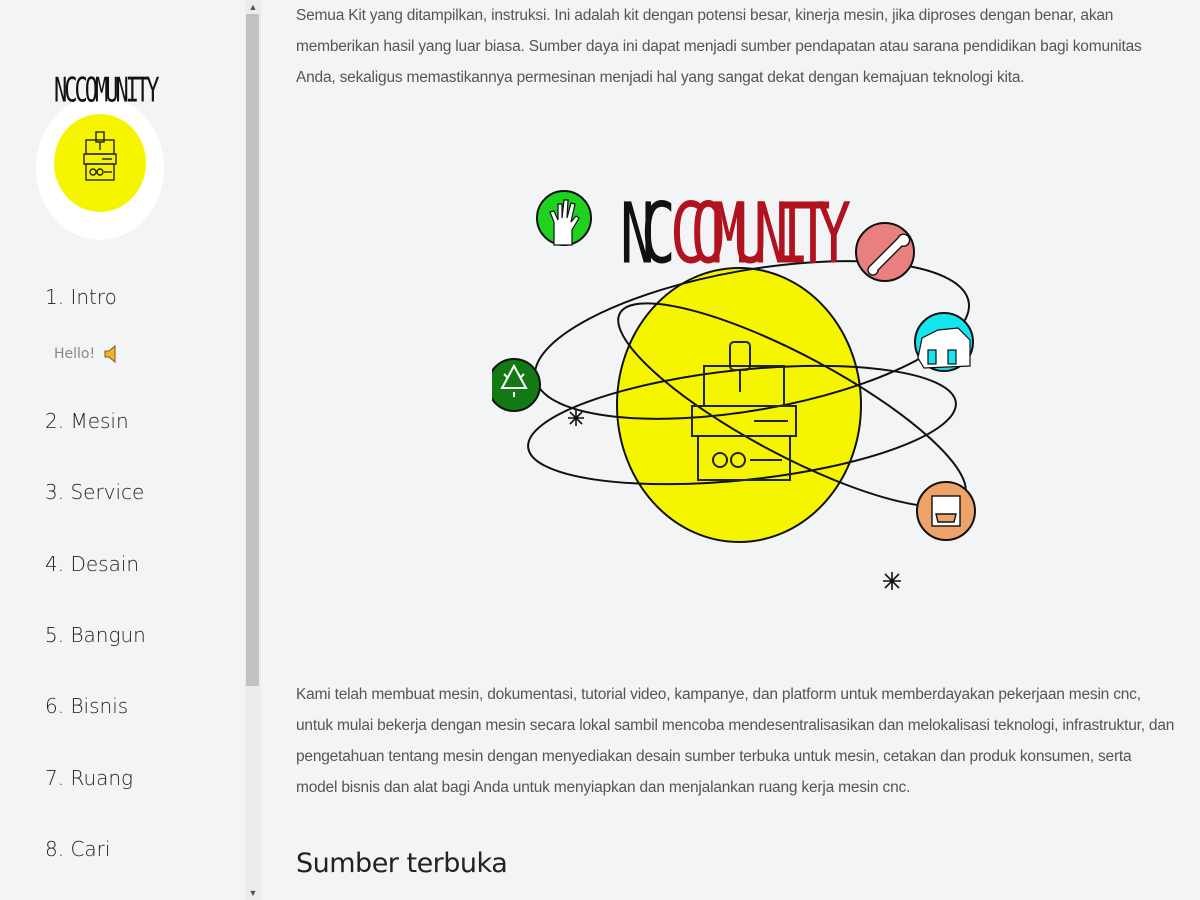  I want to click on logo-title: NCCOMUNITY, so click(106, 91).